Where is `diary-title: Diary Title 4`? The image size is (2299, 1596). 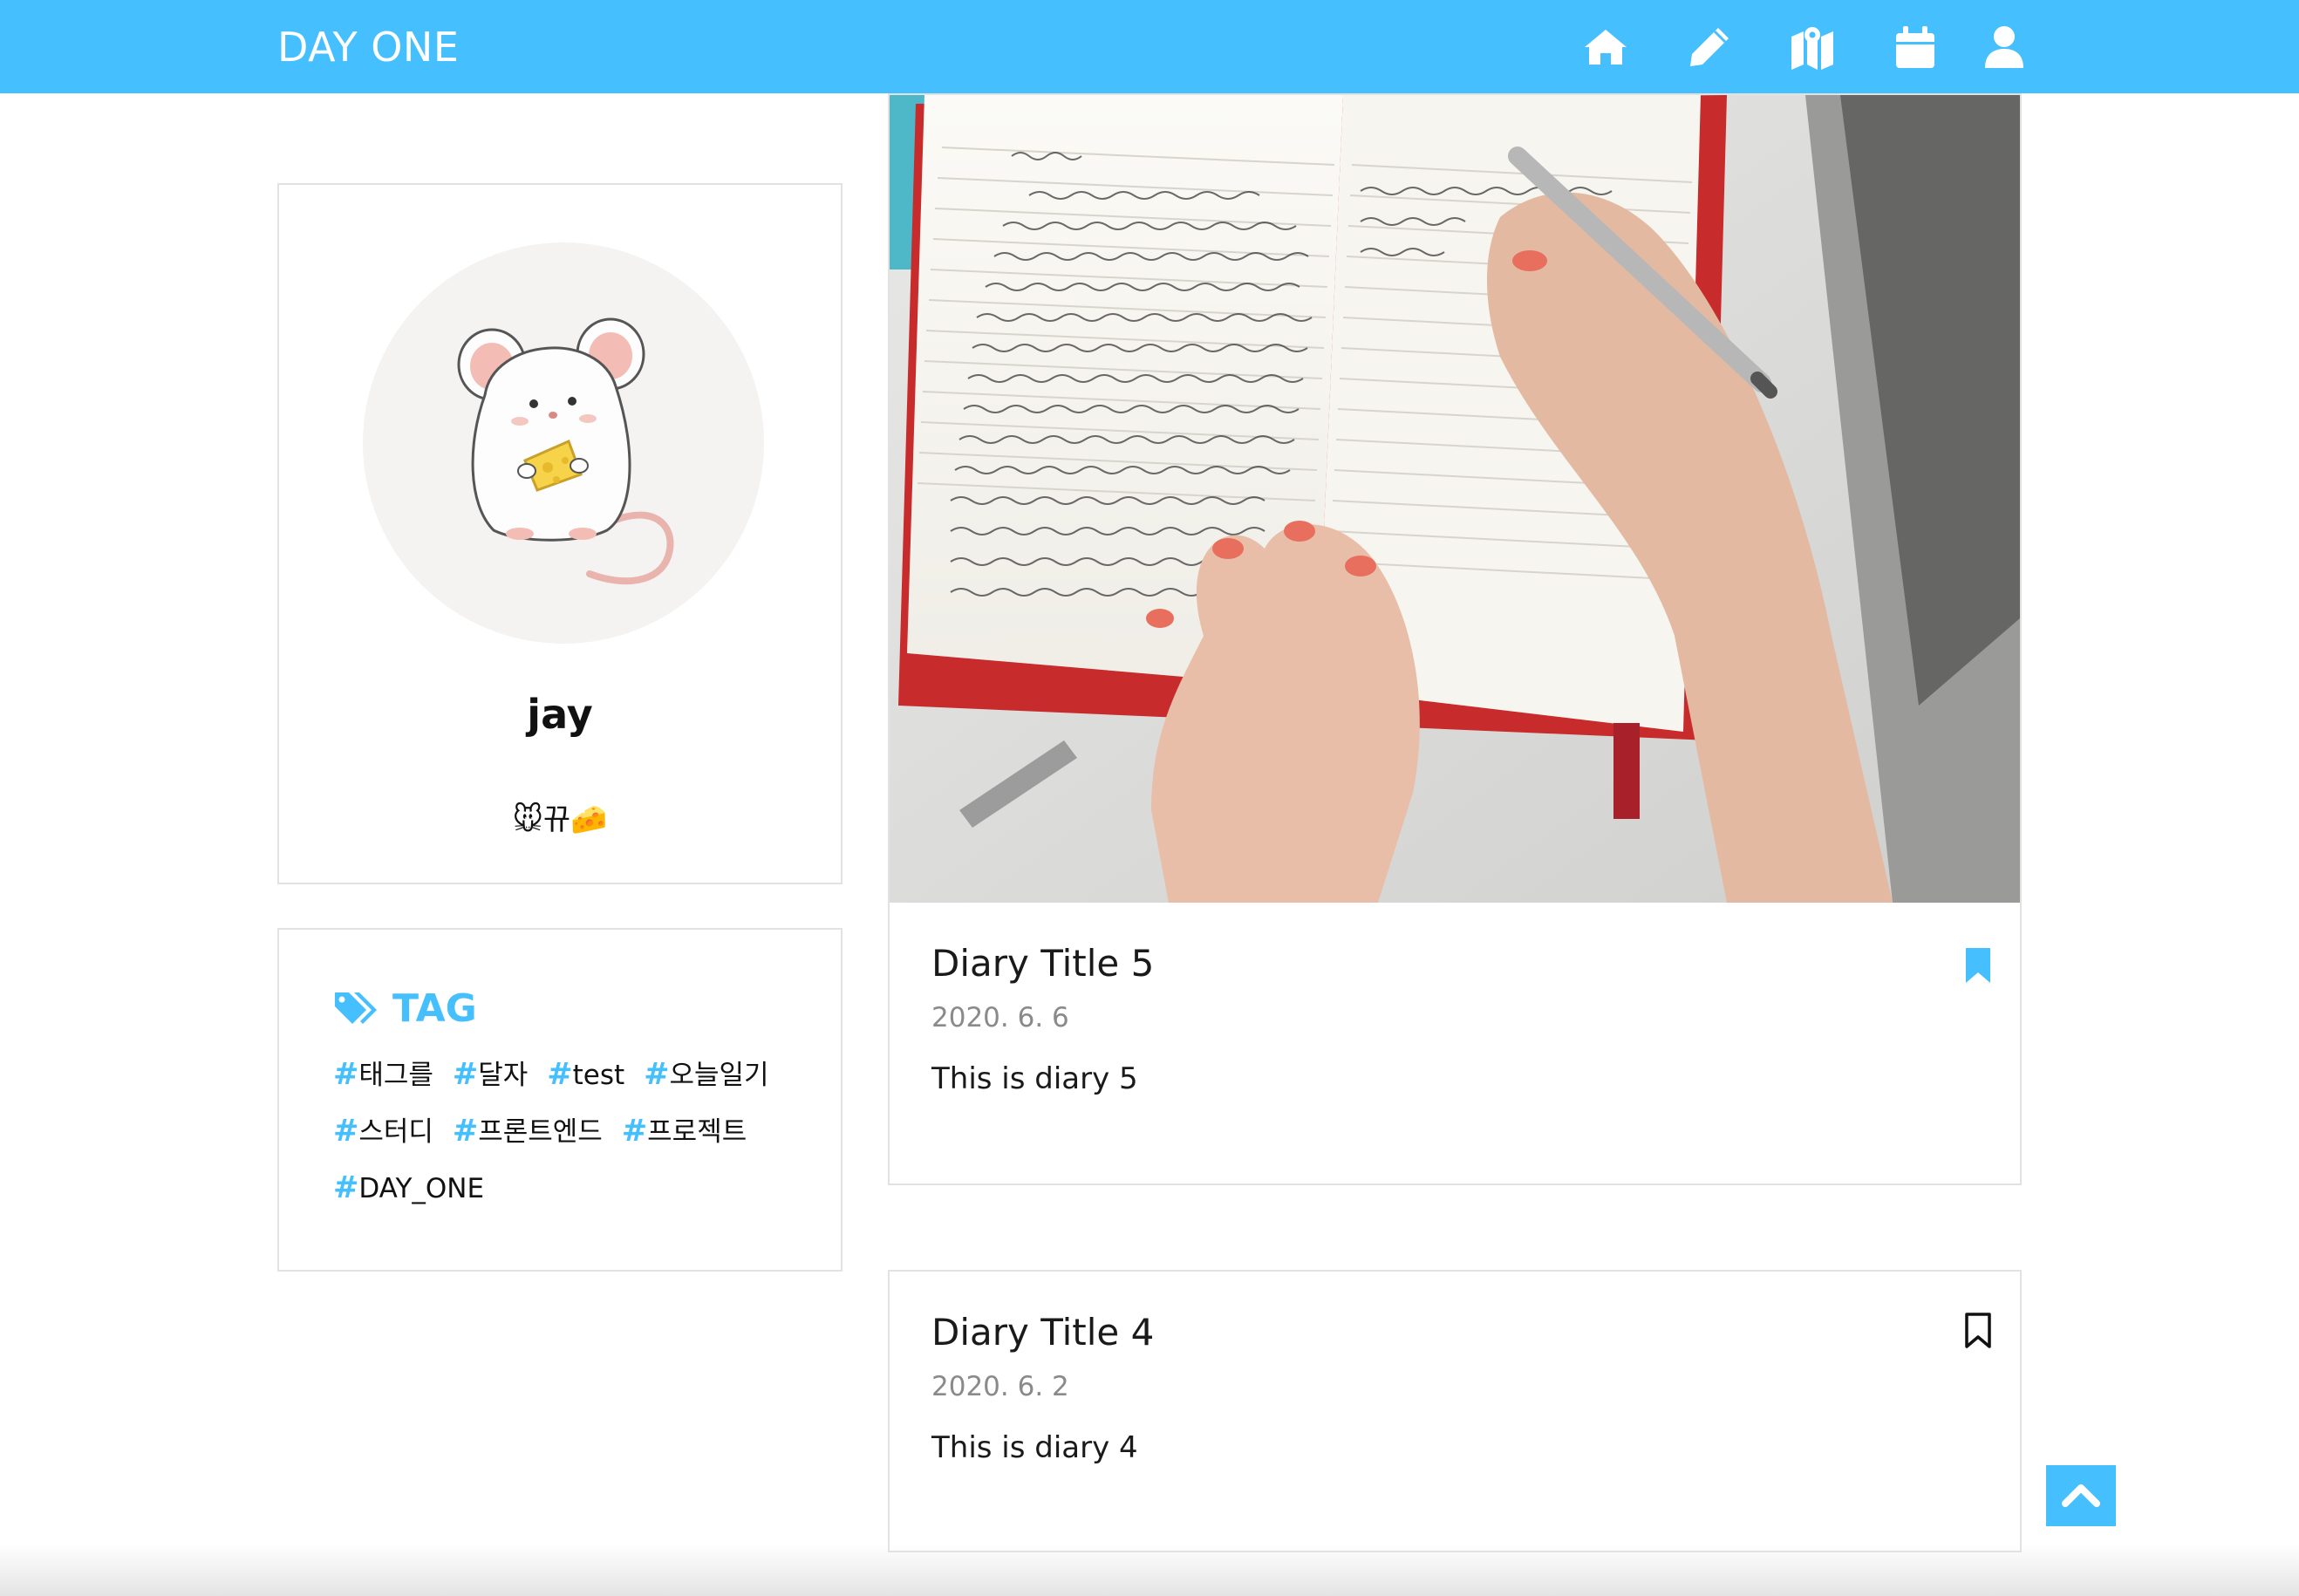
diary-title: Diary Title 4 is located at coordinates (1454, 1333).